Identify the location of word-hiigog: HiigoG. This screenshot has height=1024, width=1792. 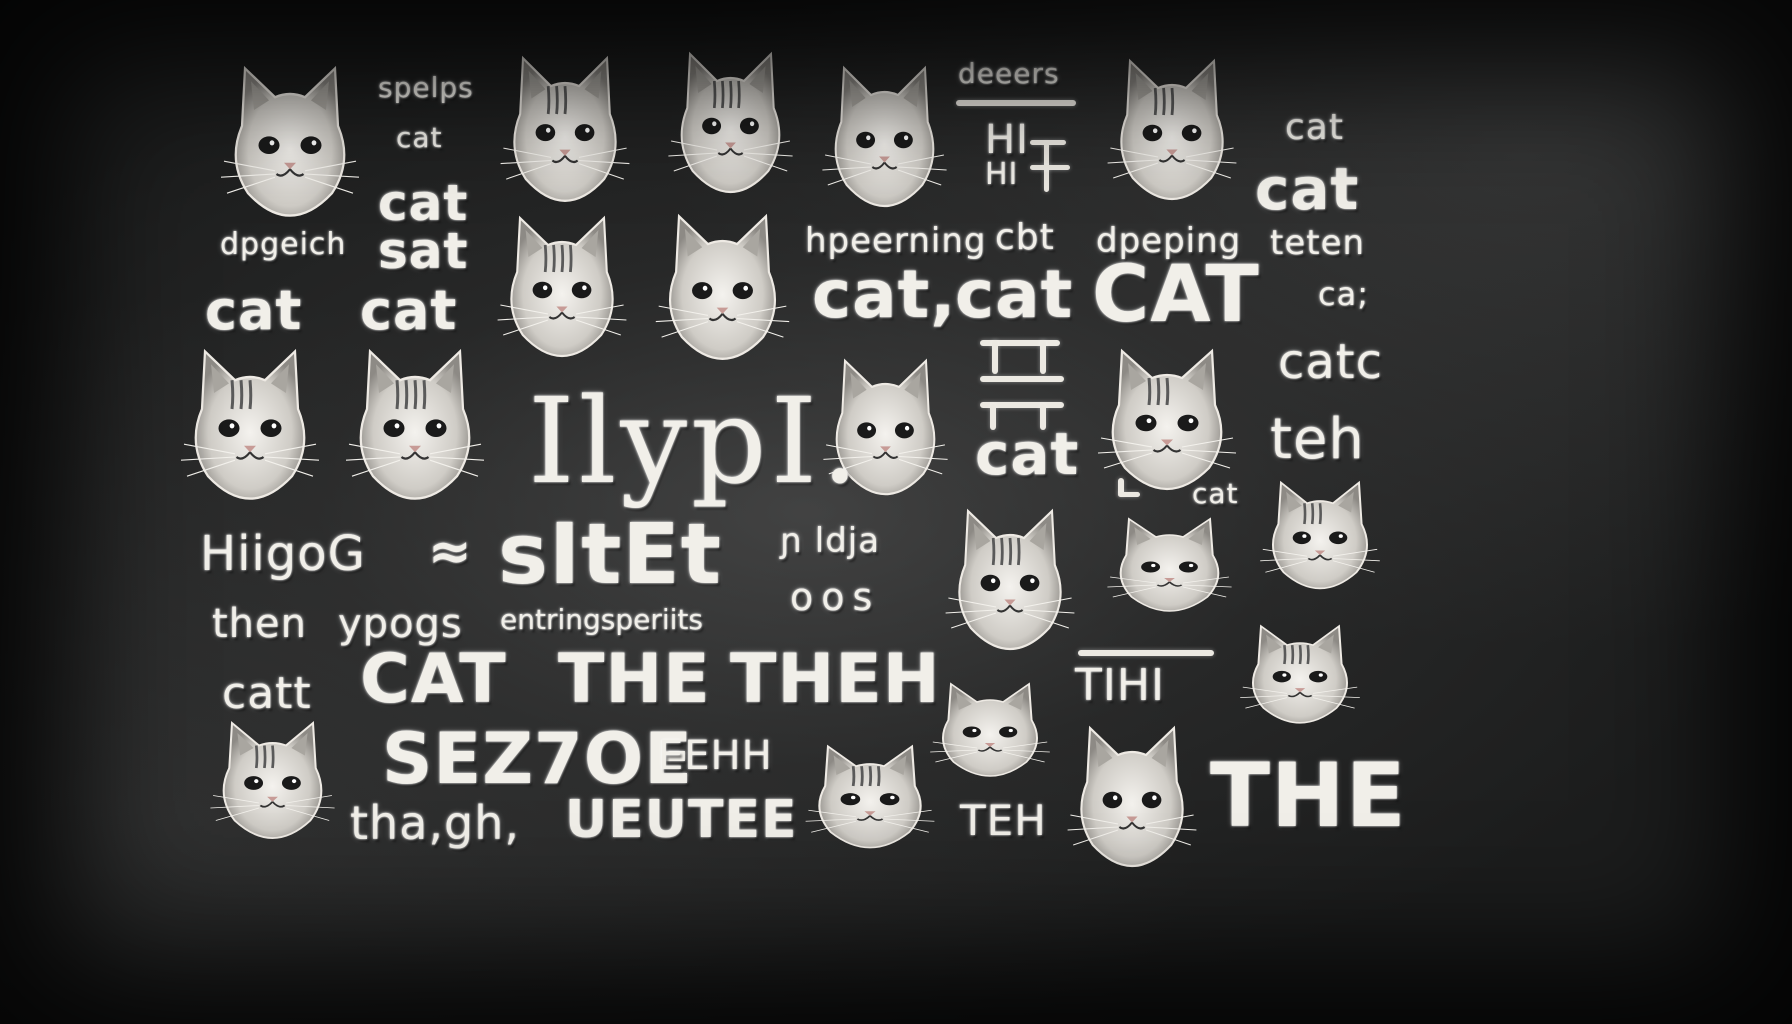
(283, 554).